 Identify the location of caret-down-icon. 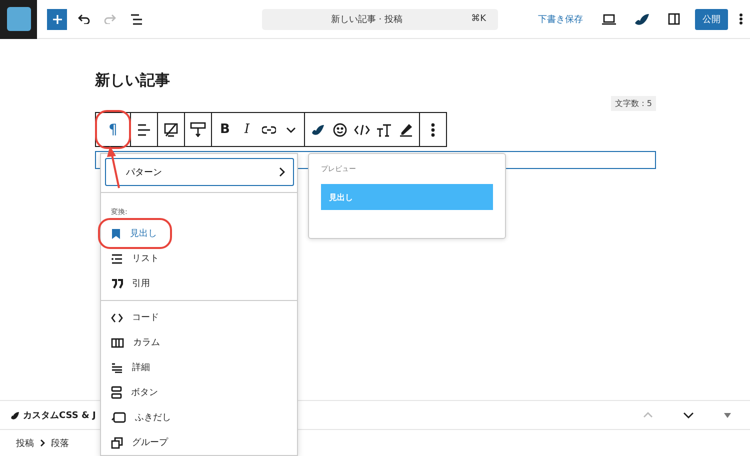
(727, 415).